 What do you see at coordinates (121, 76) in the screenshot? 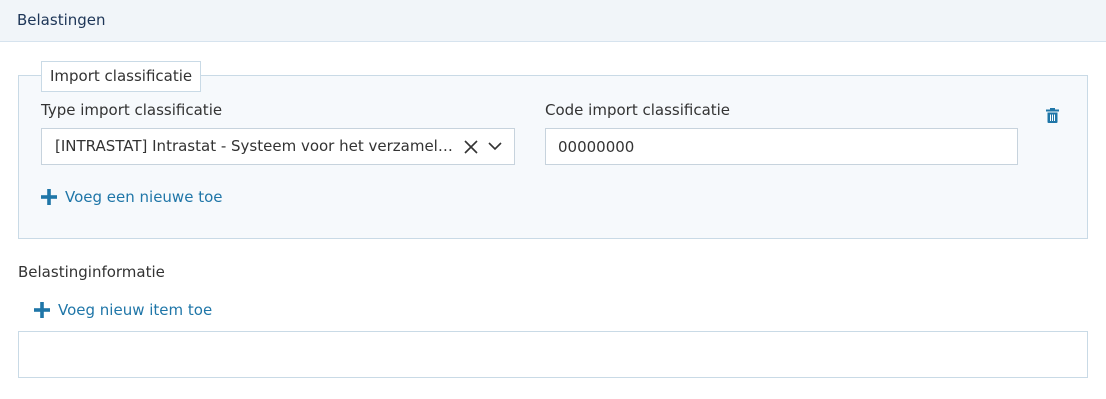
I see `import-classification-legend: Import classificatie` at bounding box center [121, 76].